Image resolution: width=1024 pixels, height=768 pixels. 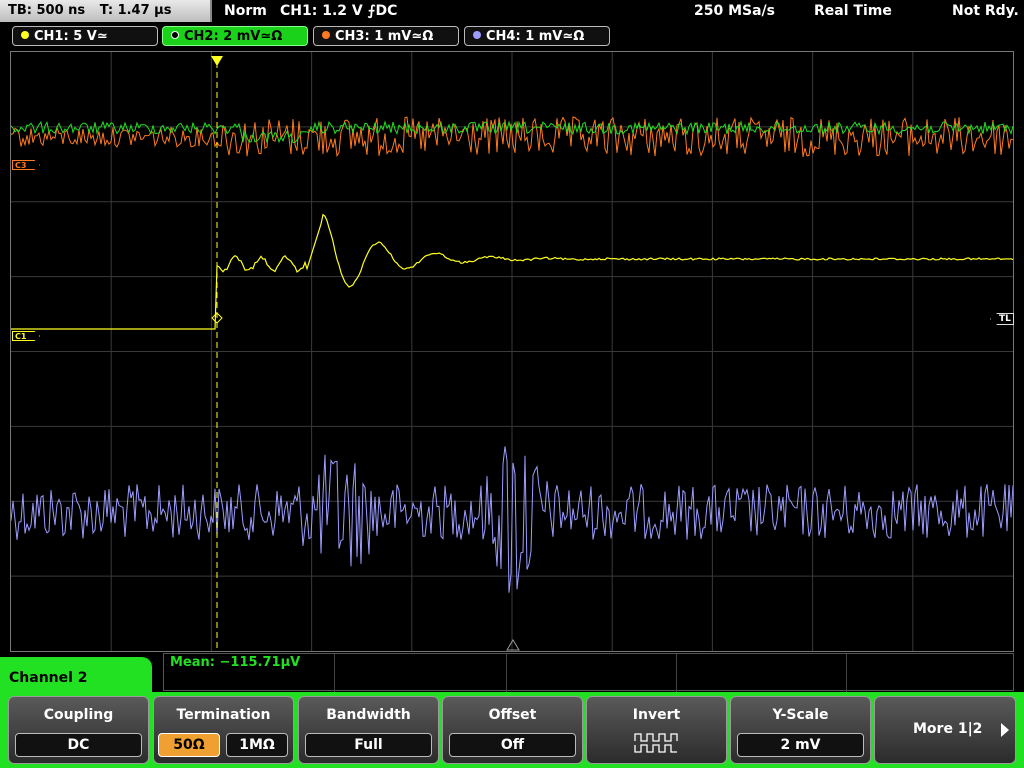 I want to click on ch4-dot-icon, so click(x=477, y=35).